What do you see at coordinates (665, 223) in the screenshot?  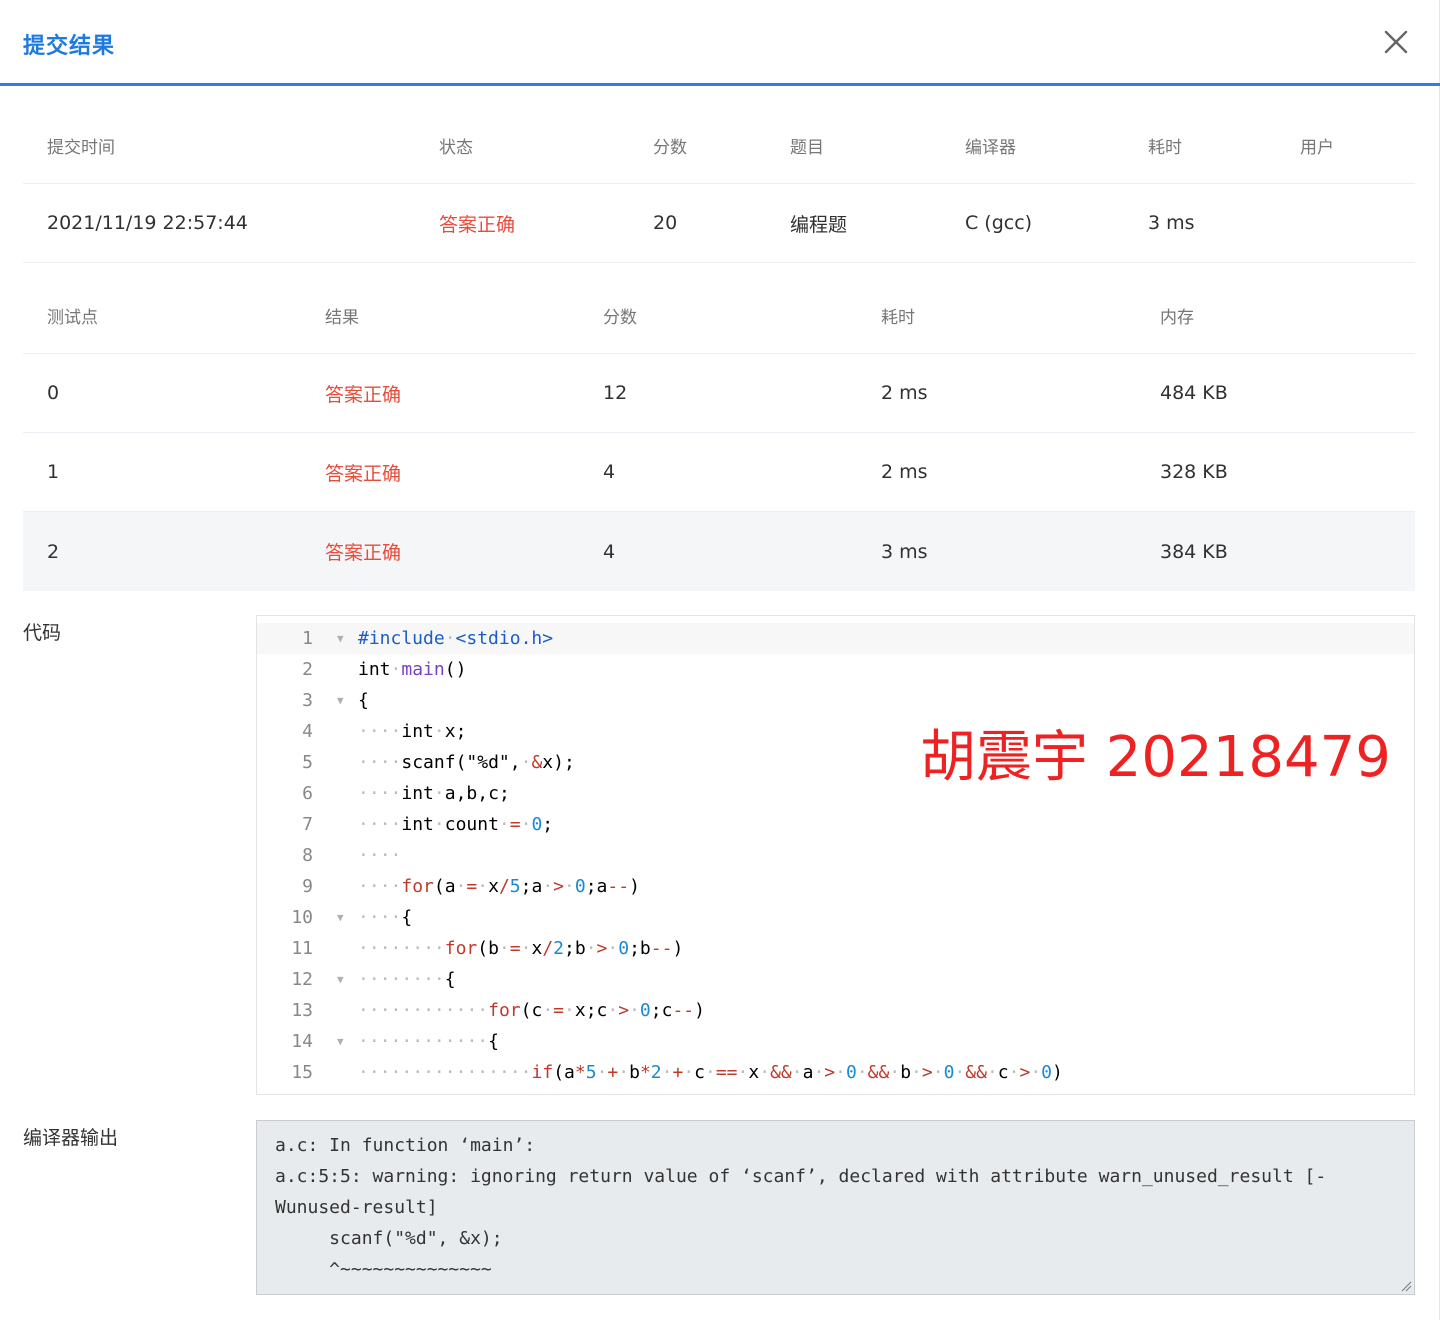 I see `total-score: 20` at bounding box center [665, 223].